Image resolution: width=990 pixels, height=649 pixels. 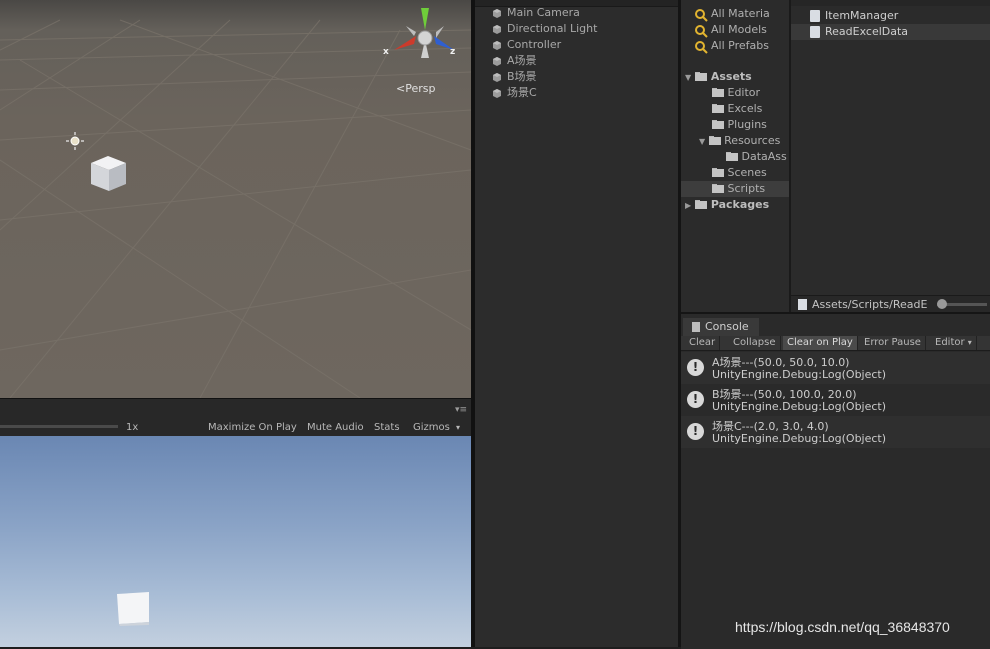 I want to click on light-gizmo-icon, so click(x=75, y=141).